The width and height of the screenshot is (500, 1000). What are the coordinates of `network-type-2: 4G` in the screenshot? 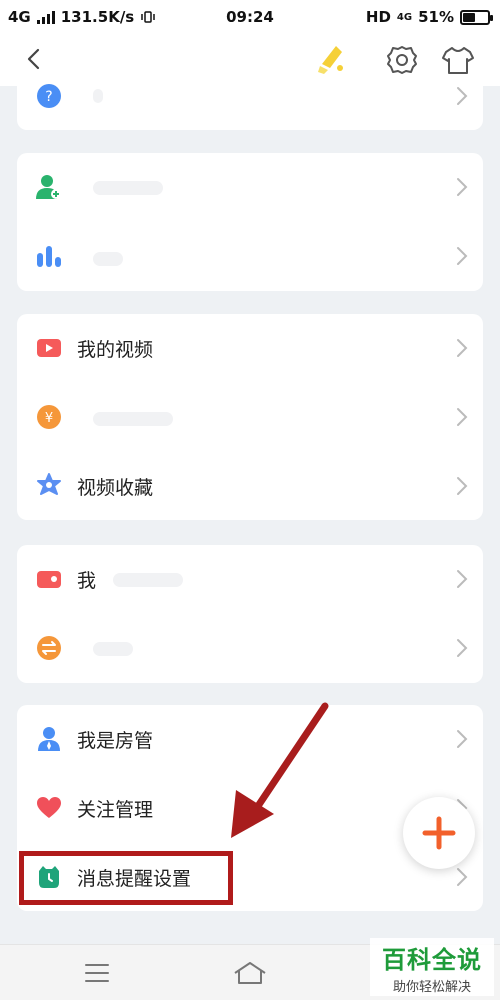 It's located at (404, 17).